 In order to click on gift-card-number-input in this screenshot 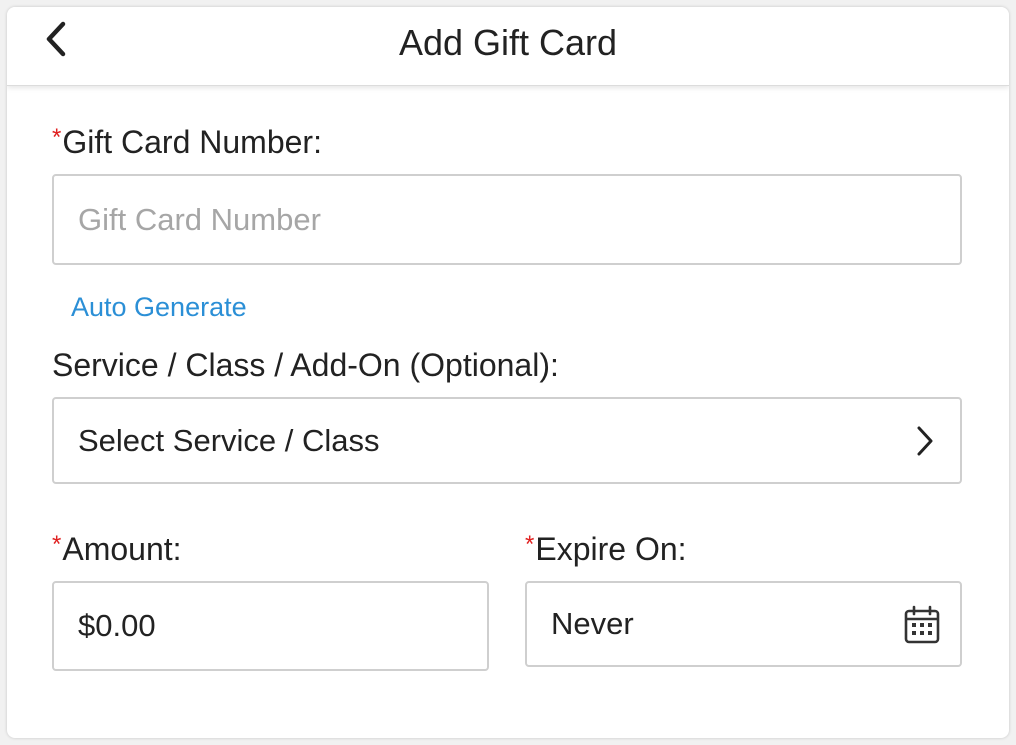, I will do `click(507, 219)`.